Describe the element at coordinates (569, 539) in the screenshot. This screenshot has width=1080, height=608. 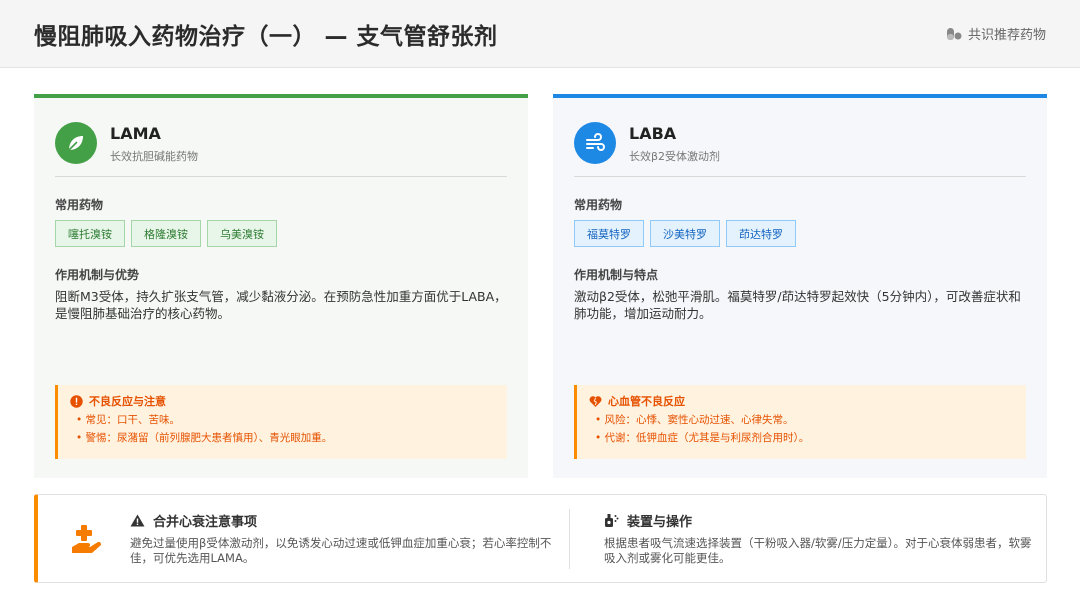
I see `bottom-divider` at that location.